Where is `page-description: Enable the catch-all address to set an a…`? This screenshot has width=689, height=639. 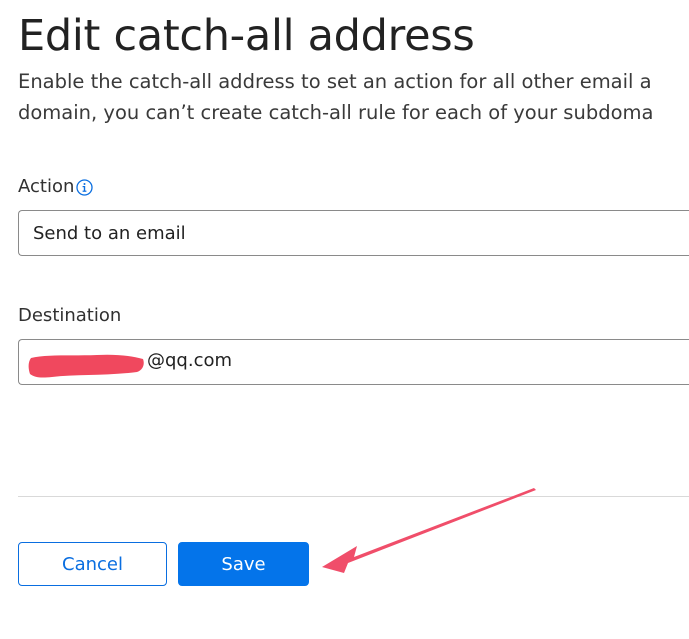
page-description: Enable the catch-all address to set an a… is located at coordinates (353, 97).